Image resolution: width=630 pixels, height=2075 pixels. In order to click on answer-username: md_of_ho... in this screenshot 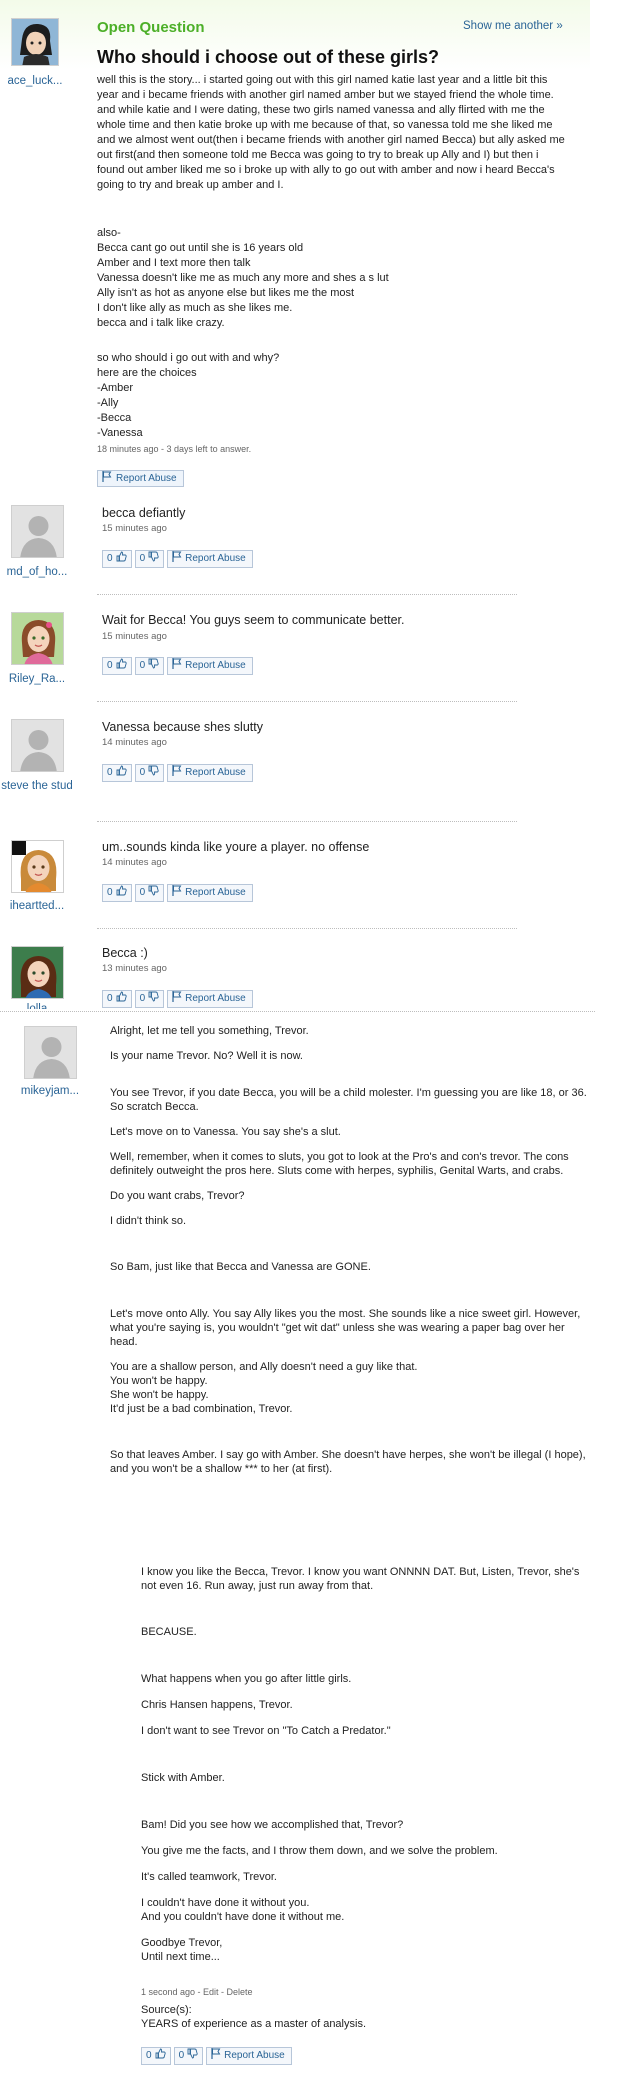, I will do `click(38, 572)`.